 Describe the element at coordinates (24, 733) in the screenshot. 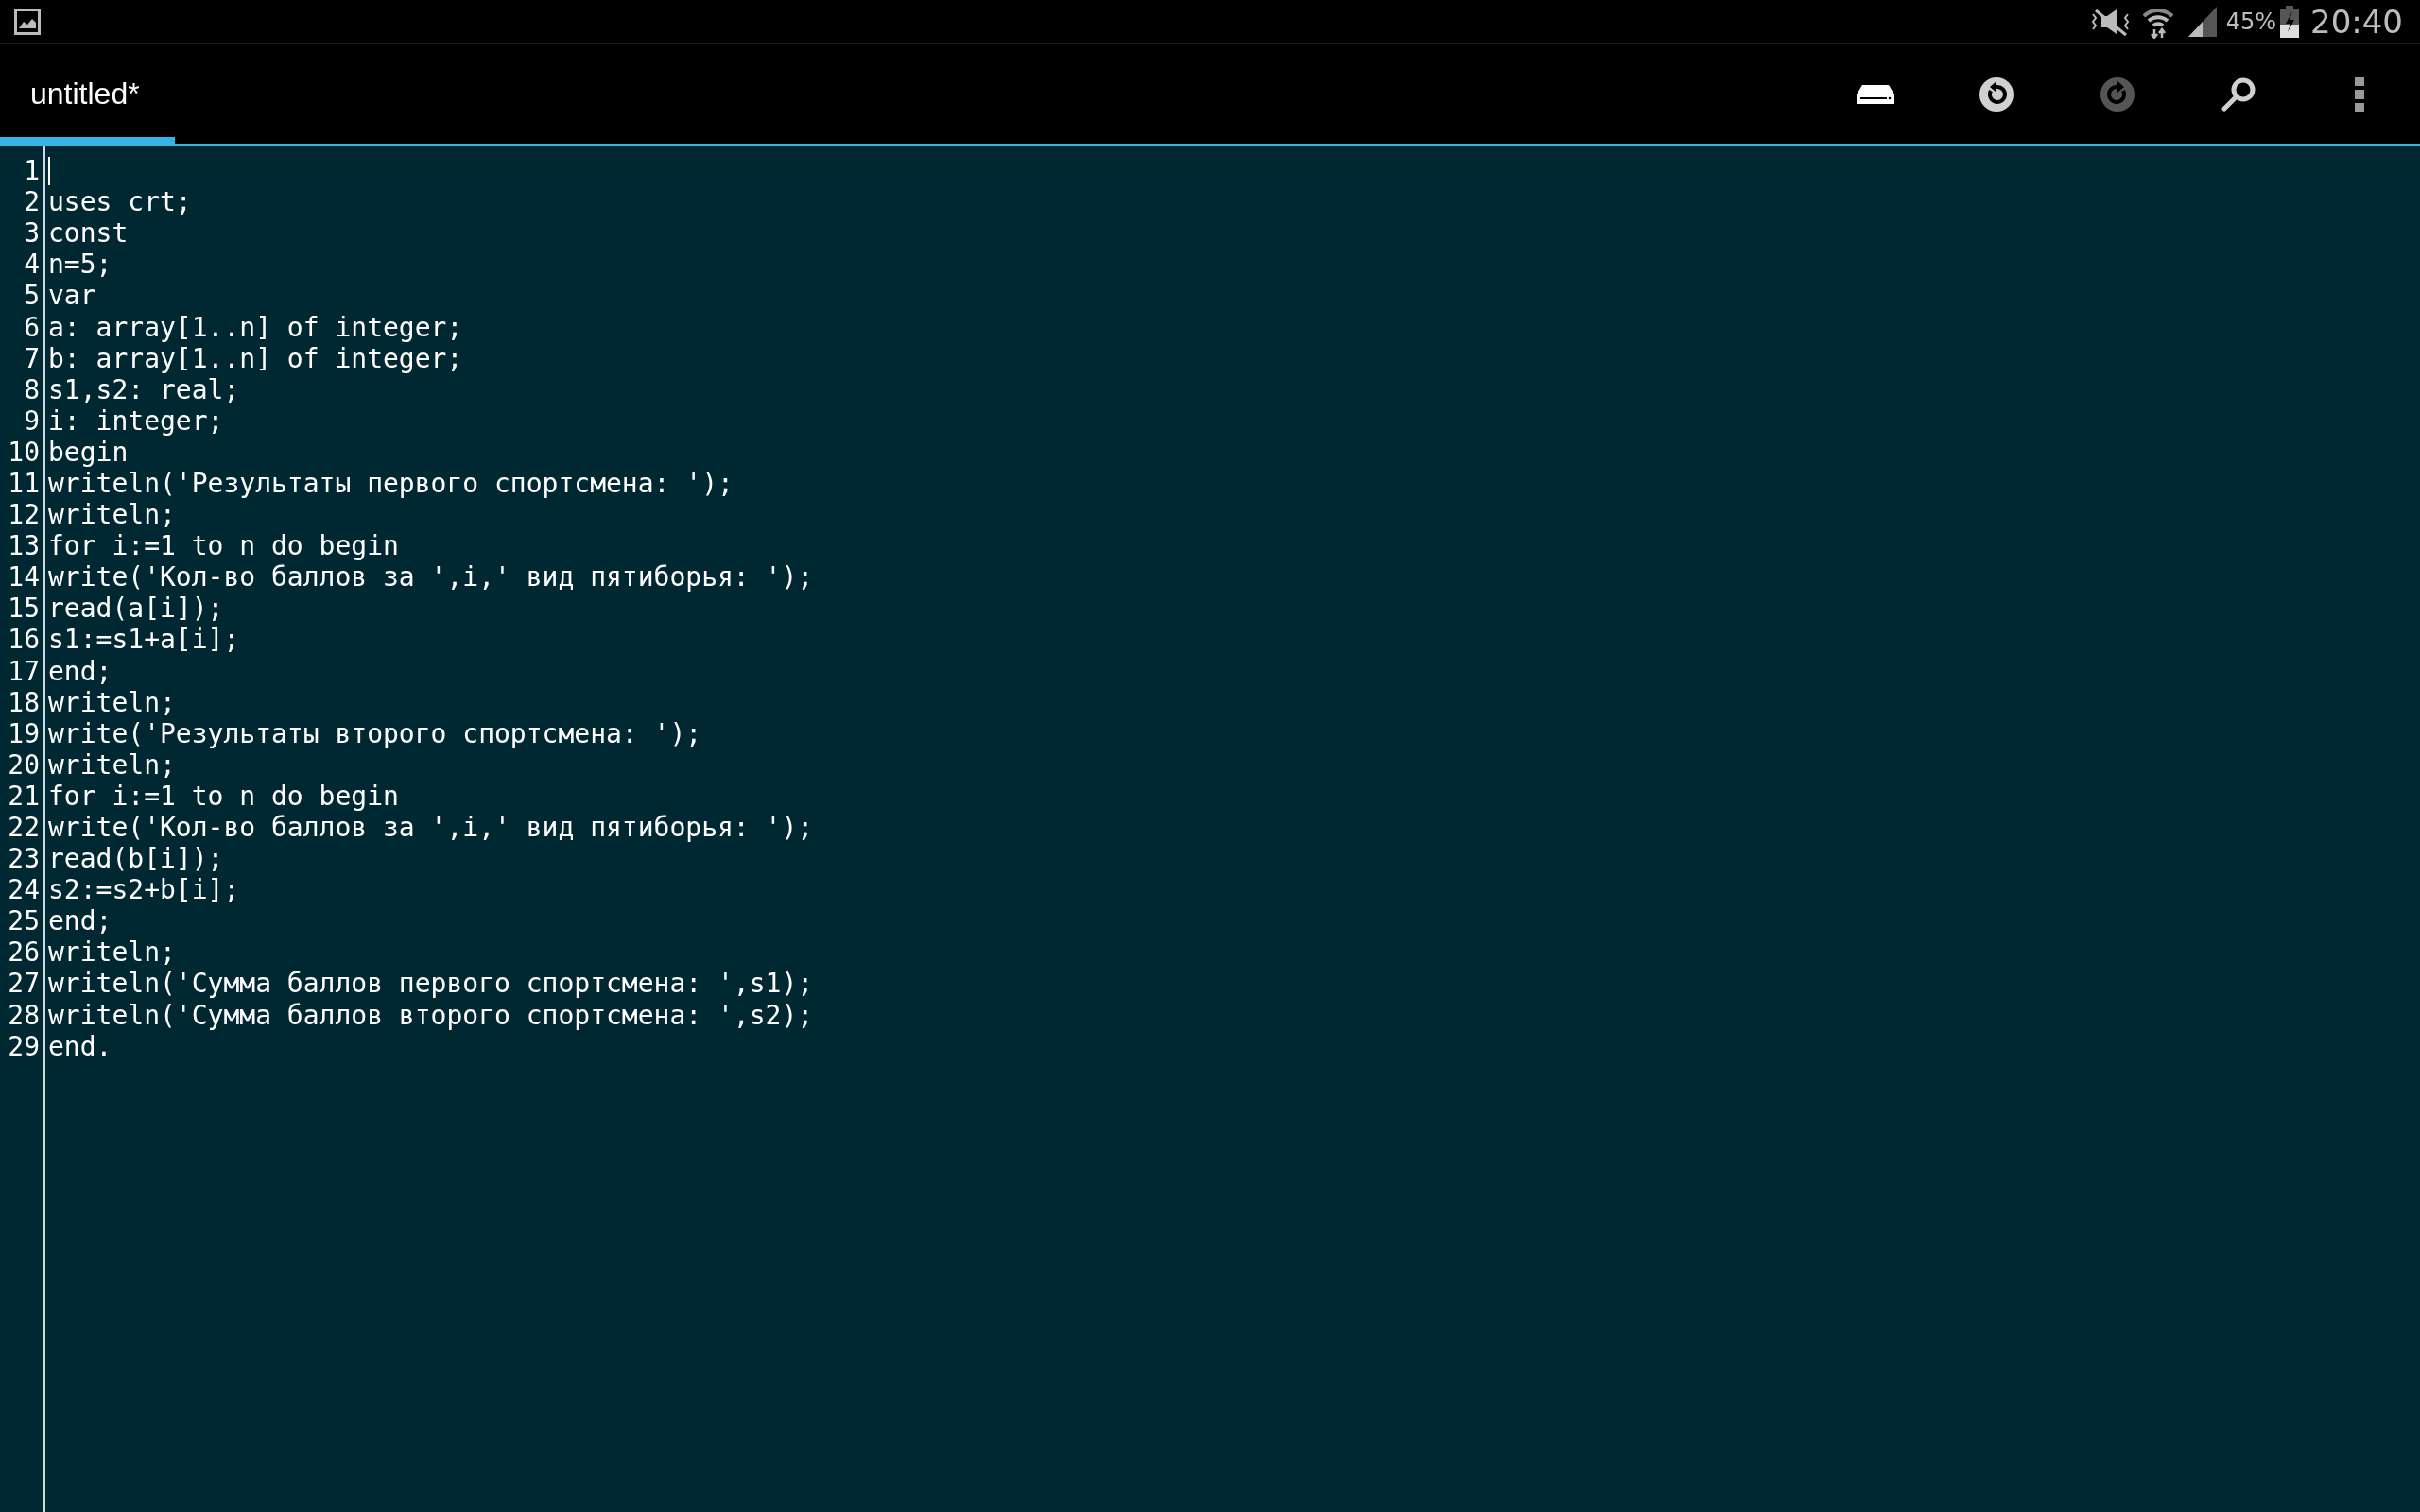

I see `line-number: 19` at that location.